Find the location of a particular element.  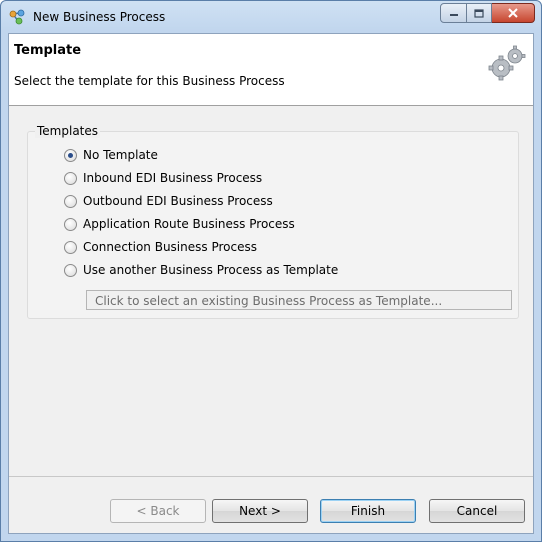

cancel-button: Cancel is located at coordinates (477, 511).